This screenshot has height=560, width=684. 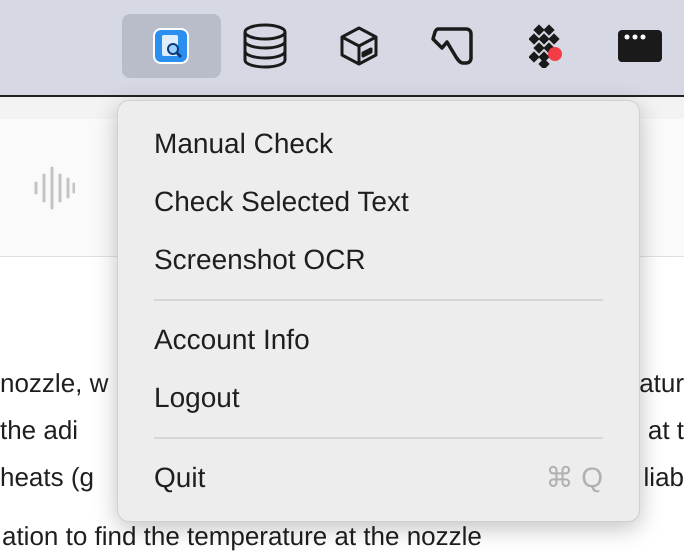 What do you see at coordinates (171, 45) in the screenshot?
I see `document-search-icon` at bounding box center [171, 45].